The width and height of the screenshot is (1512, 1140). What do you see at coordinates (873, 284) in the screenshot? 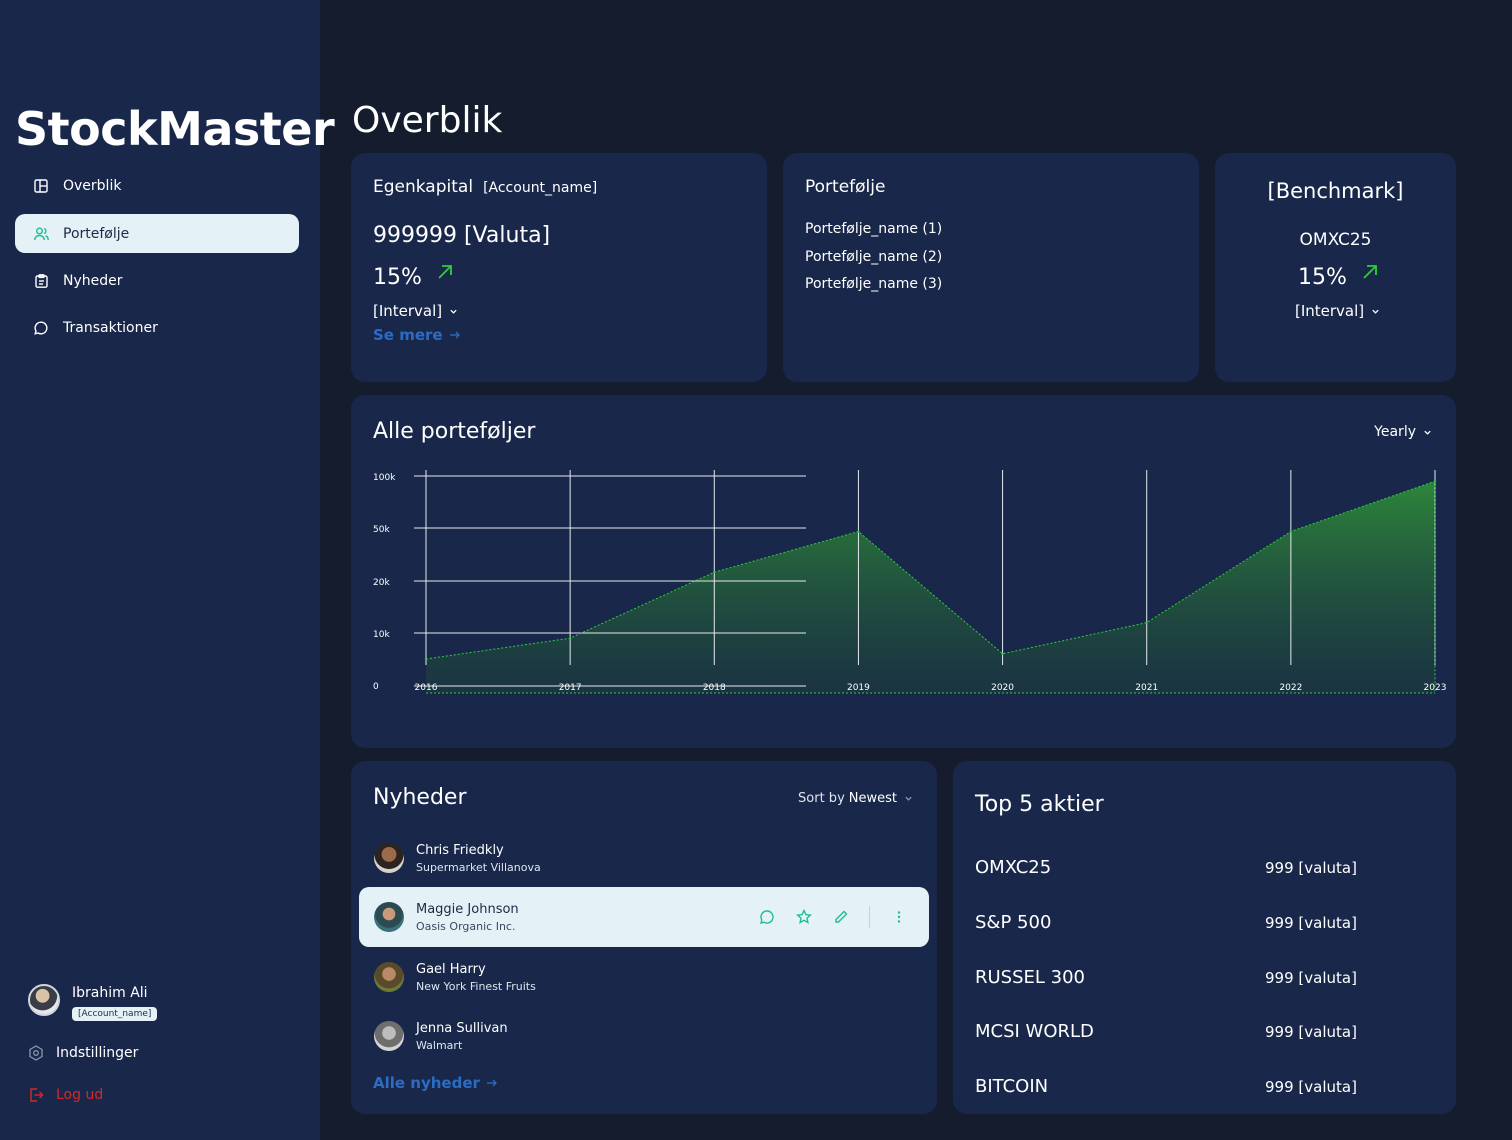
I see `portfolio-item: Portefølje_name (3)` at bounding box center [873, 284].